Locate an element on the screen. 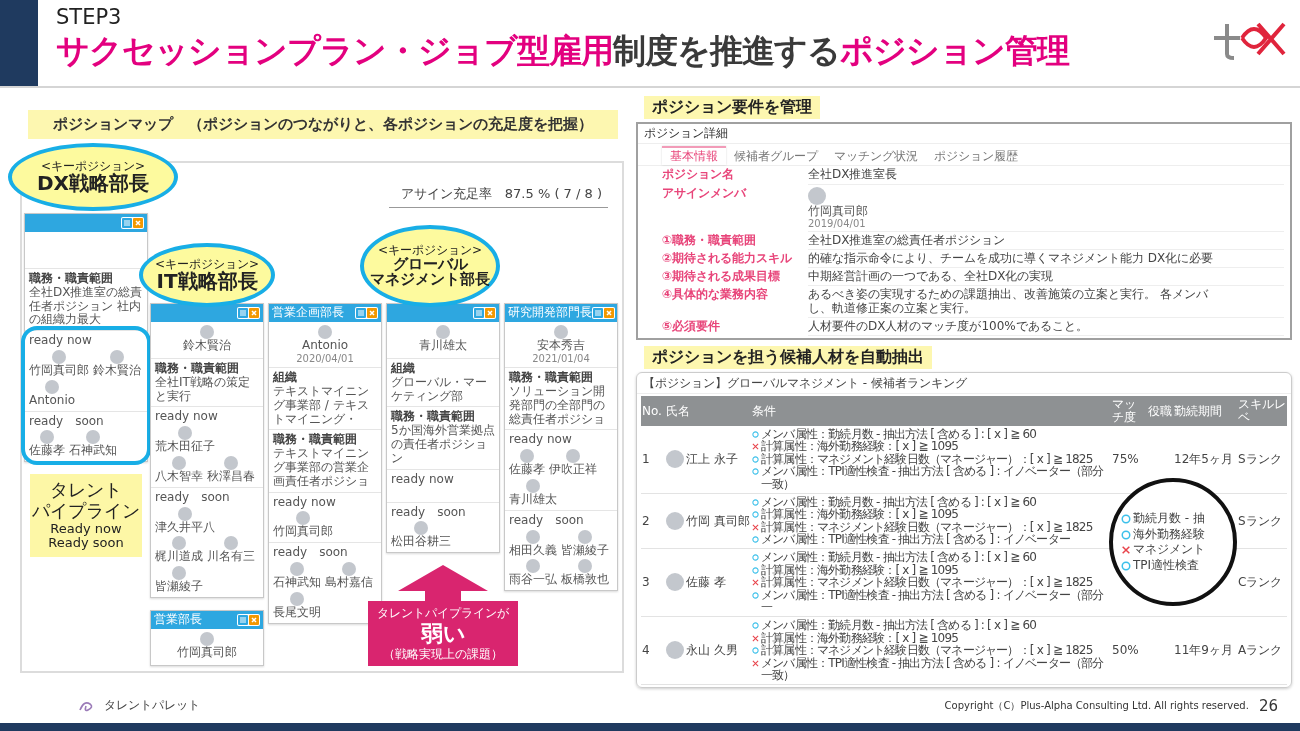 The image size is (1300, 731). section-heading: ポジションを担う候補人材を自動抽出 is located at coordinates (788, 357).